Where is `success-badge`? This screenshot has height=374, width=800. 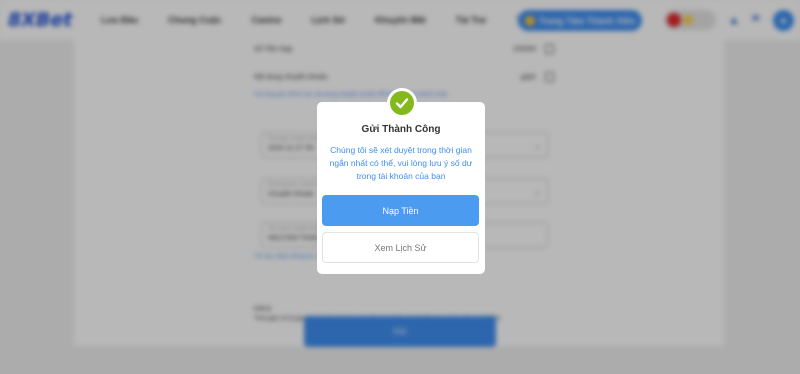
success-badge is located at coordinates (402, 103).